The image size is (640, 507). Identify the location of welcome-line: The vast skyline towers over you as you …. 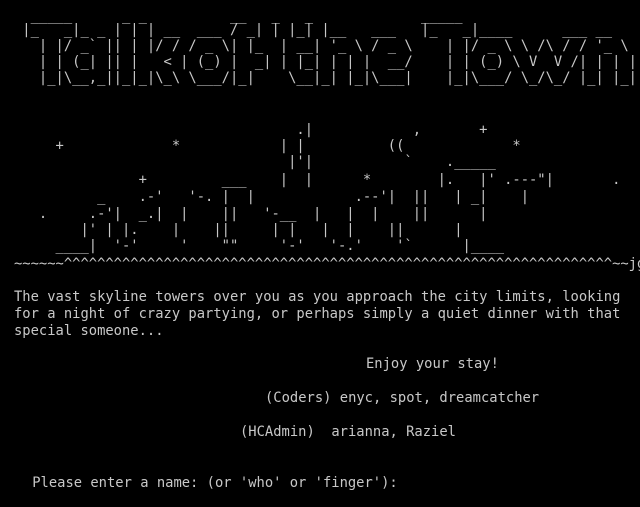
(317, 297).